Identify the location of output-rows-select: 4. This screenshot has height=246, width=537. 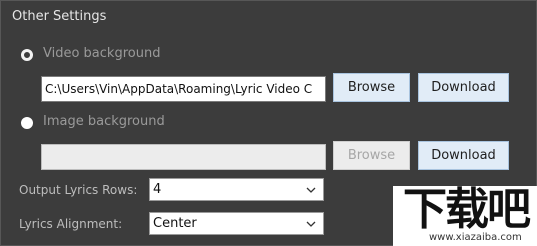
(236, 189).